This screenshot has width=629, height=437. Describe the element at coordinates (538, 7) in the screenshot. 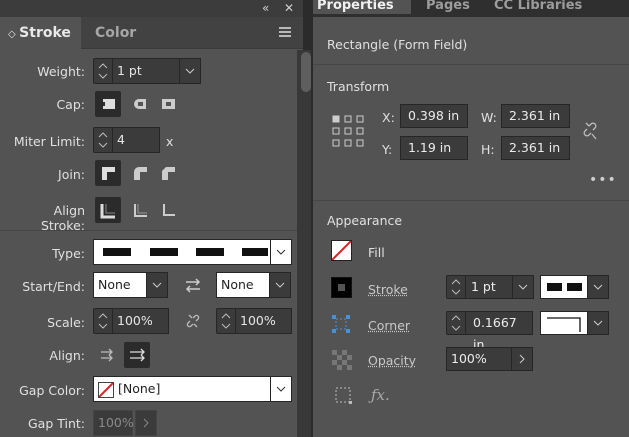

I see `tab-cc-libraries: CC Libraries` at that location.